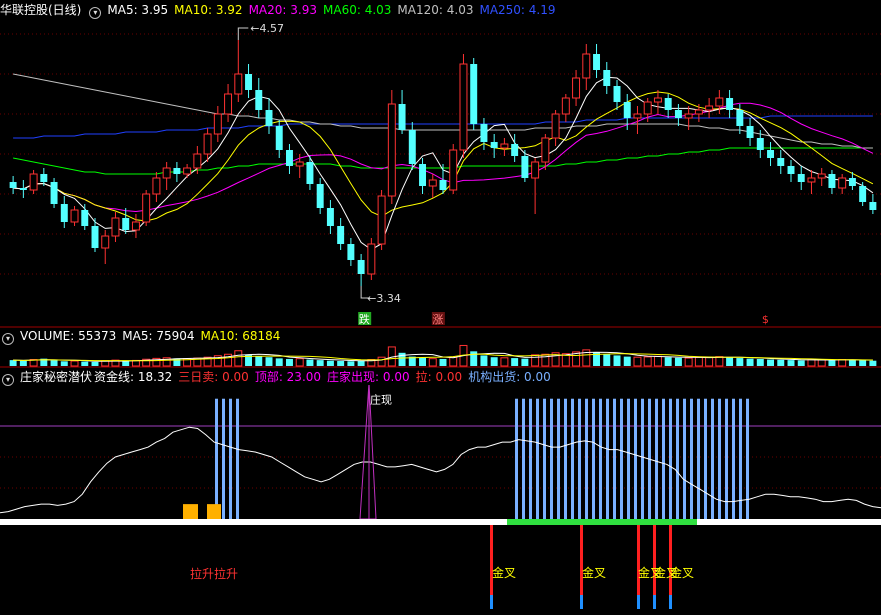 This screenshot has height=615, width=881. Describe the element at coordinates (214, 573) in the screenshot. I see `pull-up-label: 拉升拉升` at that location.